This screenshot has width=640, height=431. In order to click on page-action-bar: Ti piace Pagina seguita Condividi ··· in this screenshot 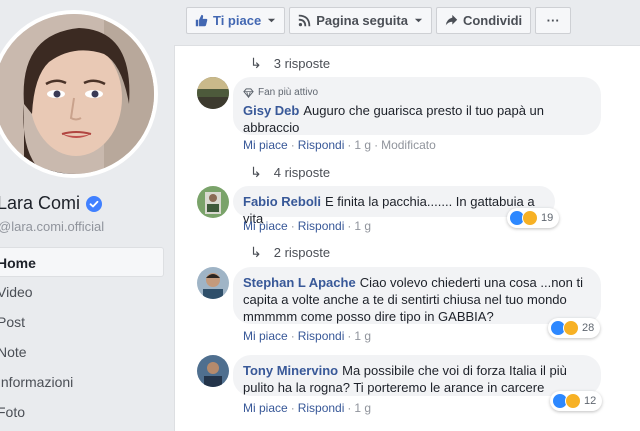, I will do `click(380, 20)`.